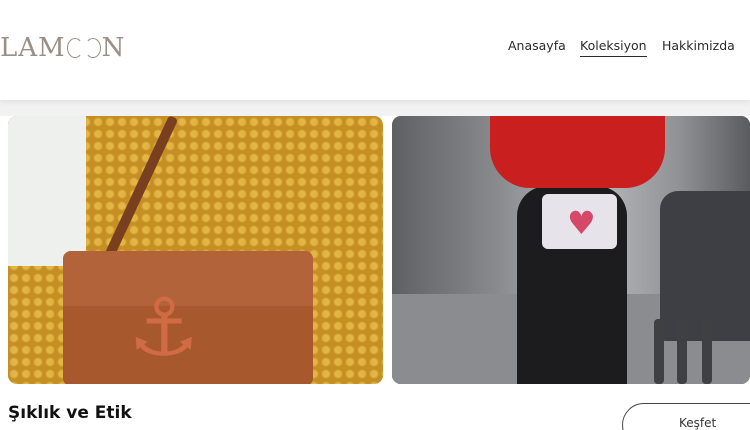 The height and width of the screenshot is (430, 750). What do you see at coordinates (70, 413) in the screenshot?
I see `section-title: Şıklık ve Etik` at bounding box center [70, 413].